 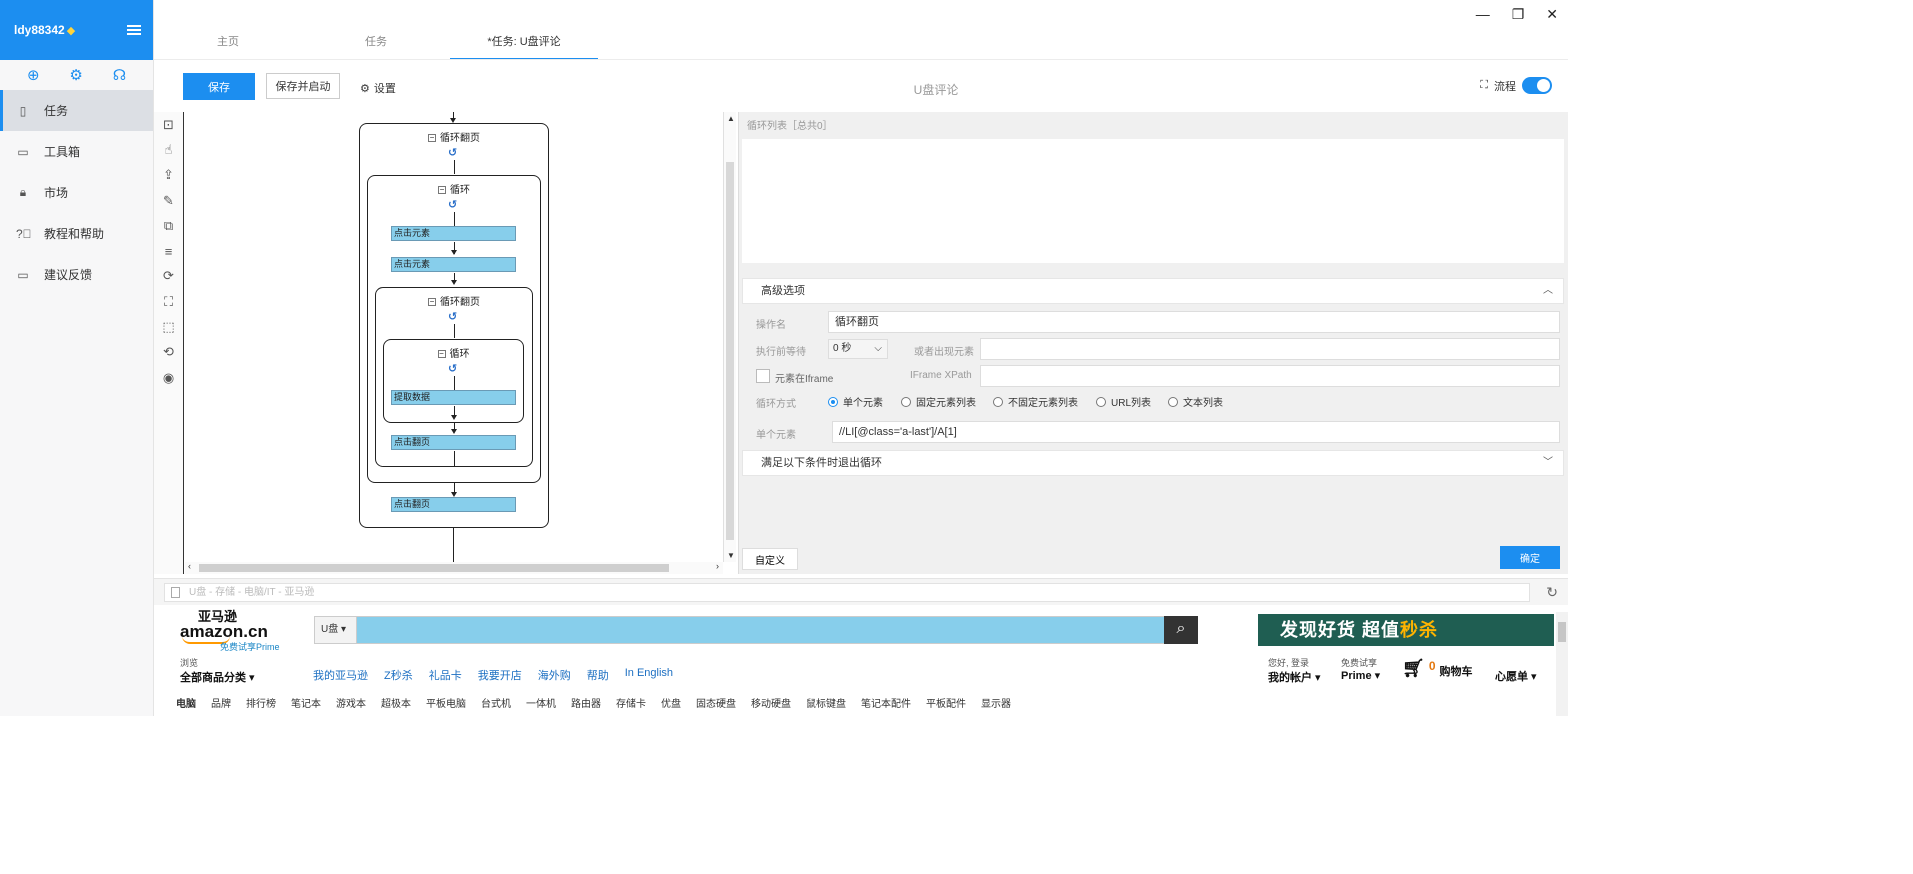 I want to click on scroll-right-icon: ›, so click(x=717, y=566).